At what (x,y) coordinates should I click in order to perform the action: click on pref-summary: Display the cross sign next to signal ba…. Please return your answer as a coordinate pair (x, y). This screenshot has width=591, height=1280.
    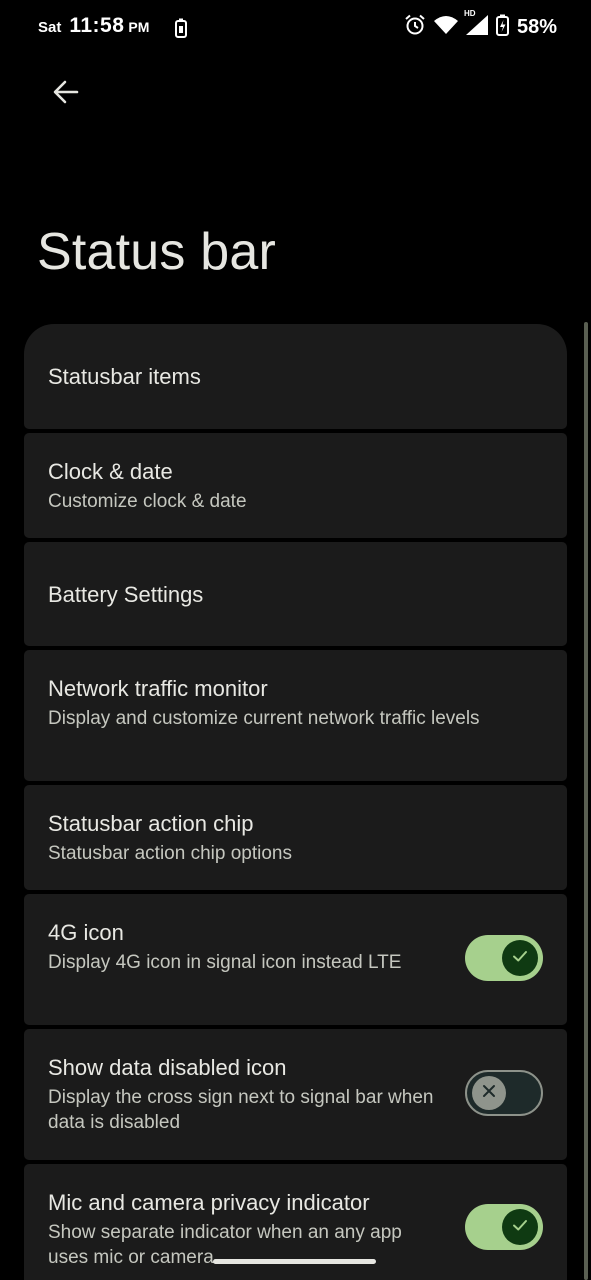
    Looking at the image, I should click on (241, 1110).